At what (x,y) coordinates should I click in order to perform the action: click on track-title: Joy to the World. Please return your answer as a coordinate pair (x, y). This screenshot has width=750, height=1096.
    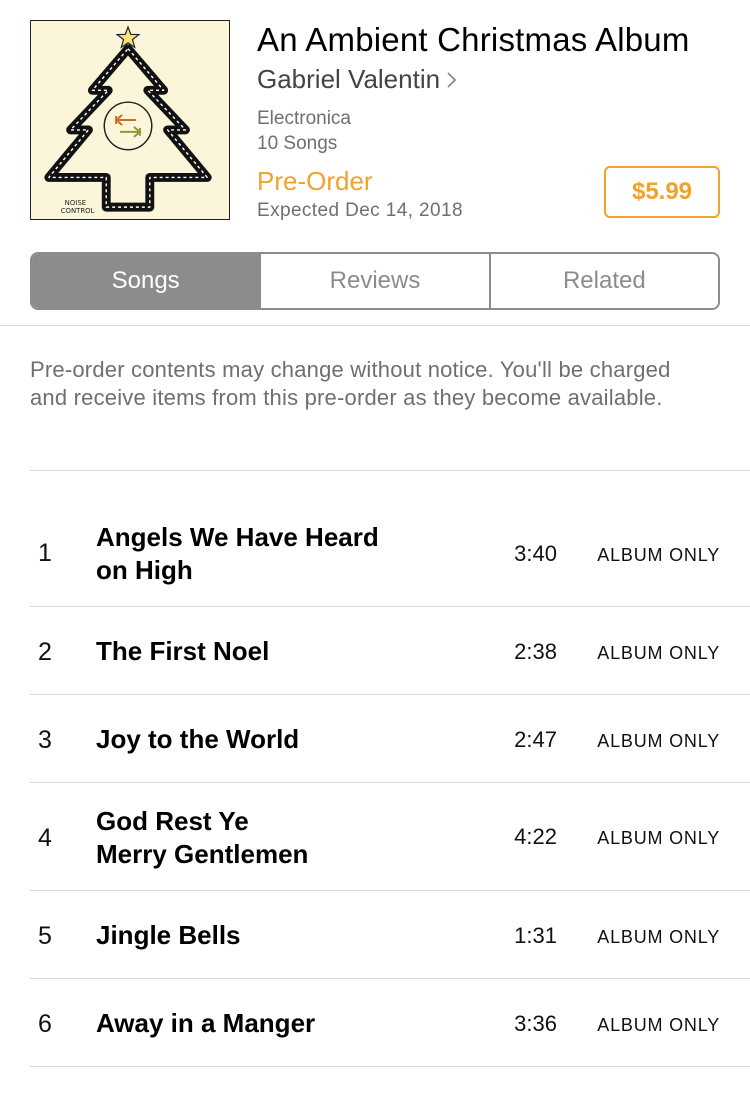
    Looking at the image, I should click on (266, 739).